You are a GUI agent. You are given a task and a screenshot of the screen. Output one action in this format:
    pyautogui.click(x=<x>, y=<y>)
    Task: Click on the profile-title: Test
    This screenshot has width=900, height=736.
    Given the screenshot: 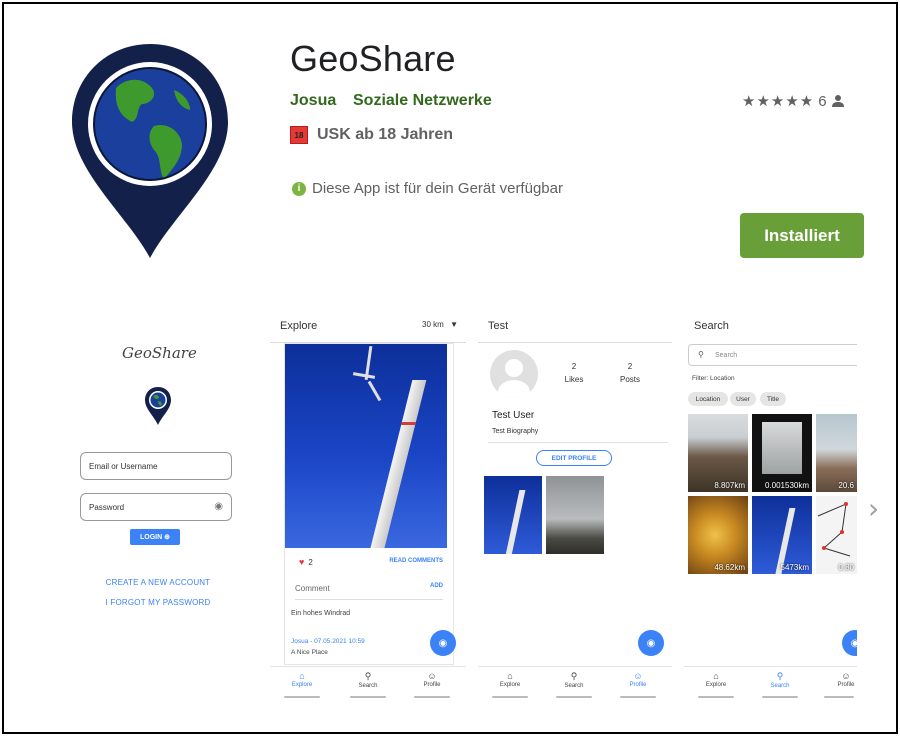 What is the action you would take?
    pyautogui.click(x=498, y=326)
    